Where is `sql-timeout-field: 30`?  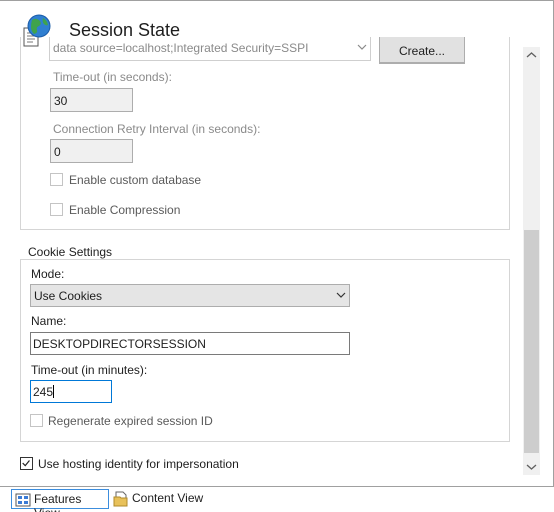 sql-timeout-field: 30 is located at coordinates (91, 100).